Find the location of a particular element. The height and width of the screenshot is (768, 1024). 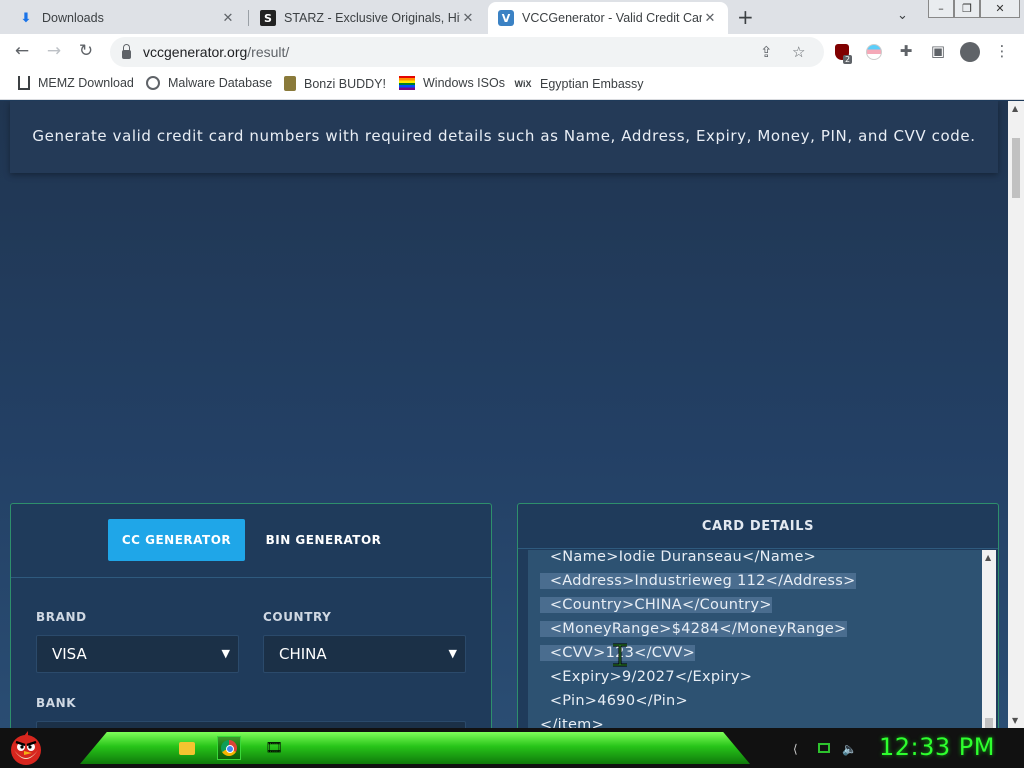

country-value: CHINA is located at coordinates (303, 654).